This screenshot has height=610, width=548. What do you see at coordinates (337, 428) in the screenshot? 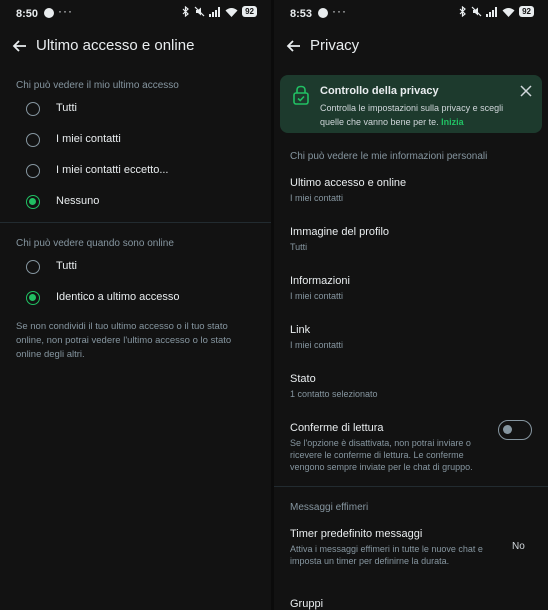
I see `item-title: Conferme di lettura` at bounding box center [337, 428].